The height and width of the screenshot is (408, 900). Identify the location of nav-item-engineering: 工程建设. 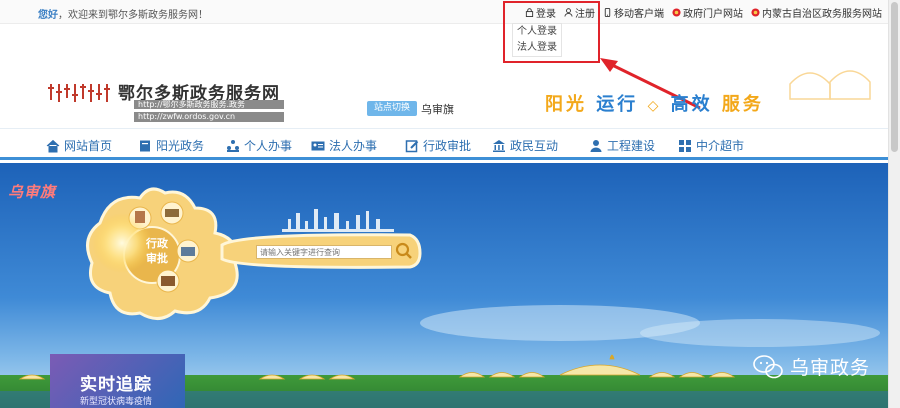
(622, 145).